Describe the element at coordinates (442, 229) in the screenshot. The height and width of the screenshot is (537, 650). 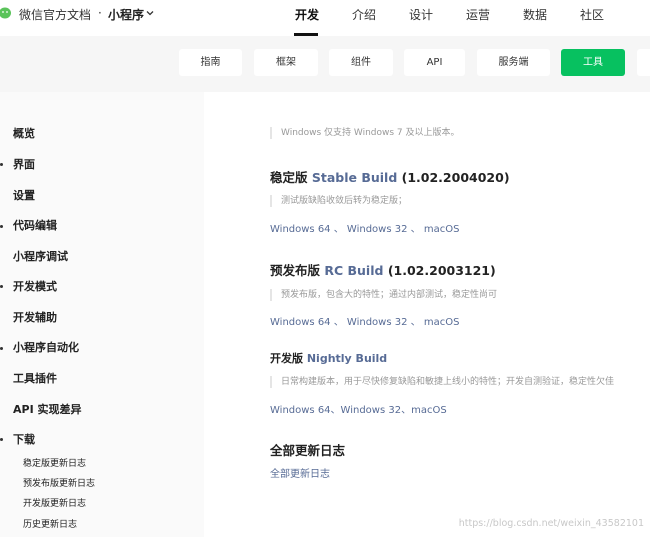
I see `stable-macos-link: macOS` at that location.